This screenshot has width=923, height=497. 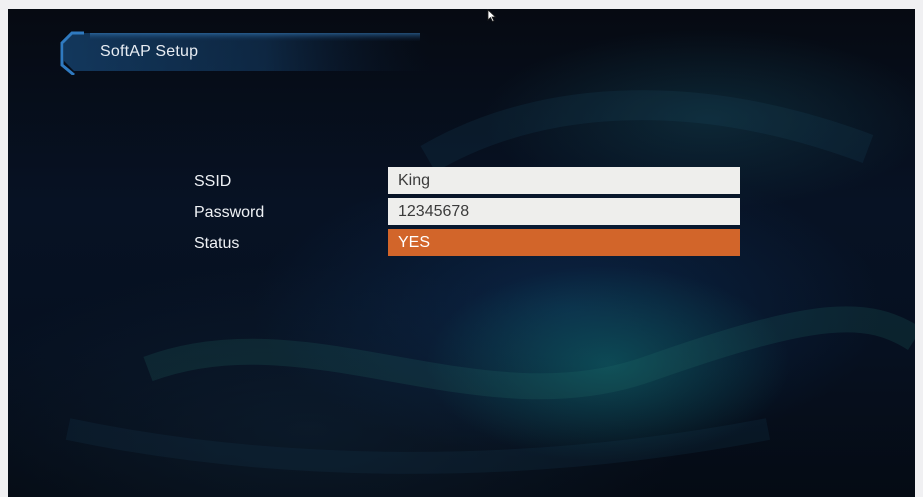 What do you see at coordinates (217, 243) in the screenshot?
I see `status-label: Status` at bounding box center [217, 243].